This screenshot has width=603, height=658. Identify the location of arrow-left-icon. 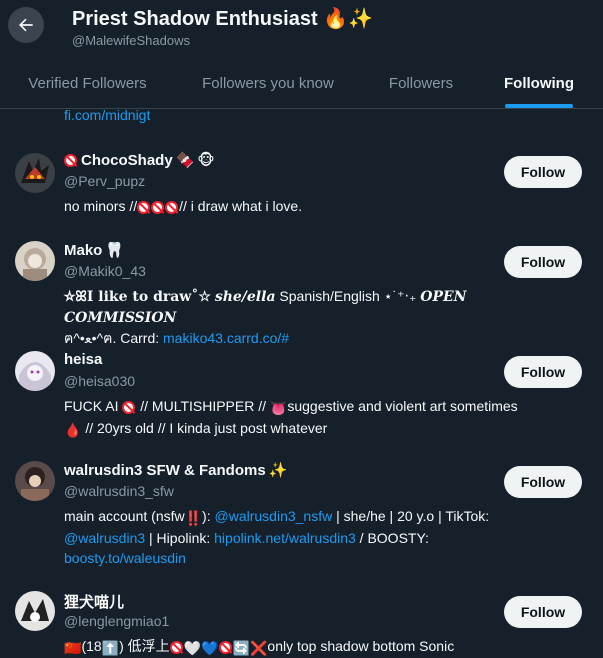
(26, 25).